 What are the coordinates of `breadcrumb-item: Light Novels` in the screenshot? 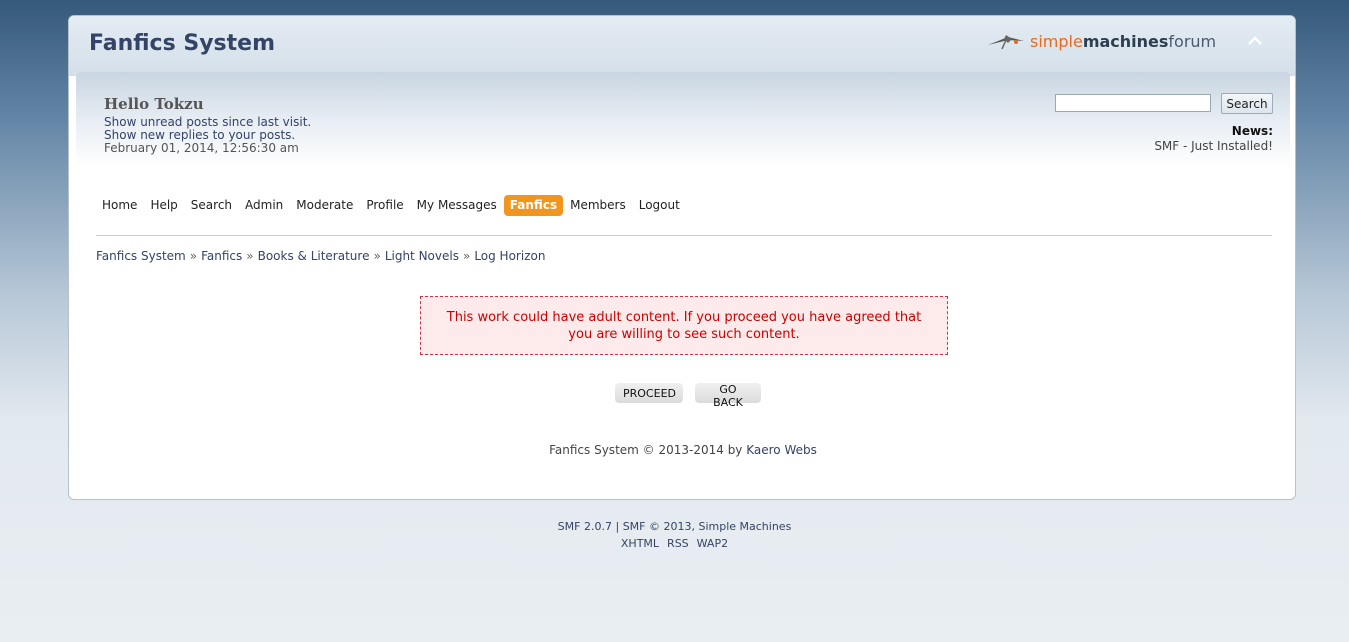 It's located at (422, 256).